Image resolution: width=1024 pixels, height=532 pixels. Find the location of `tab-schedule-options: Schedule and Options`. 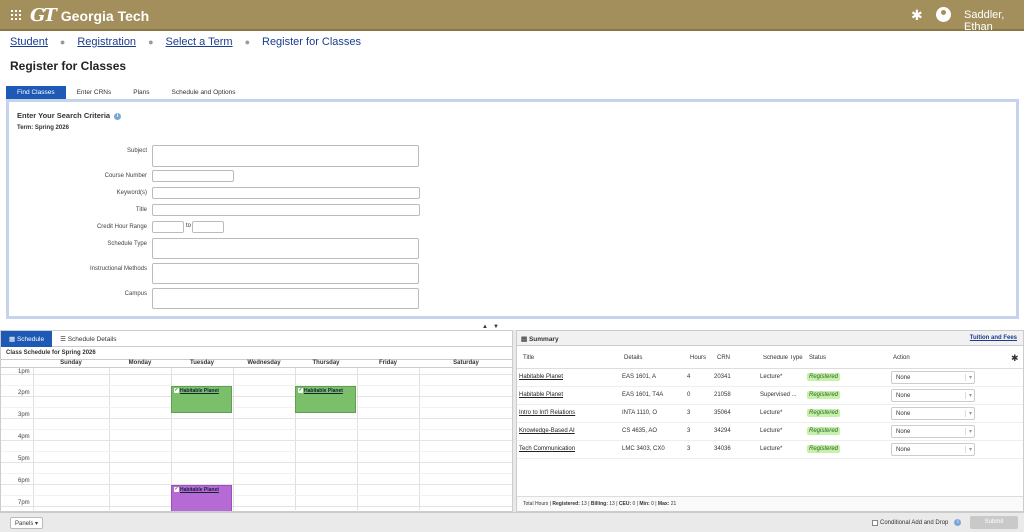

tab-schedule-options: Schedule and Options is located at coordinates (204, 92).